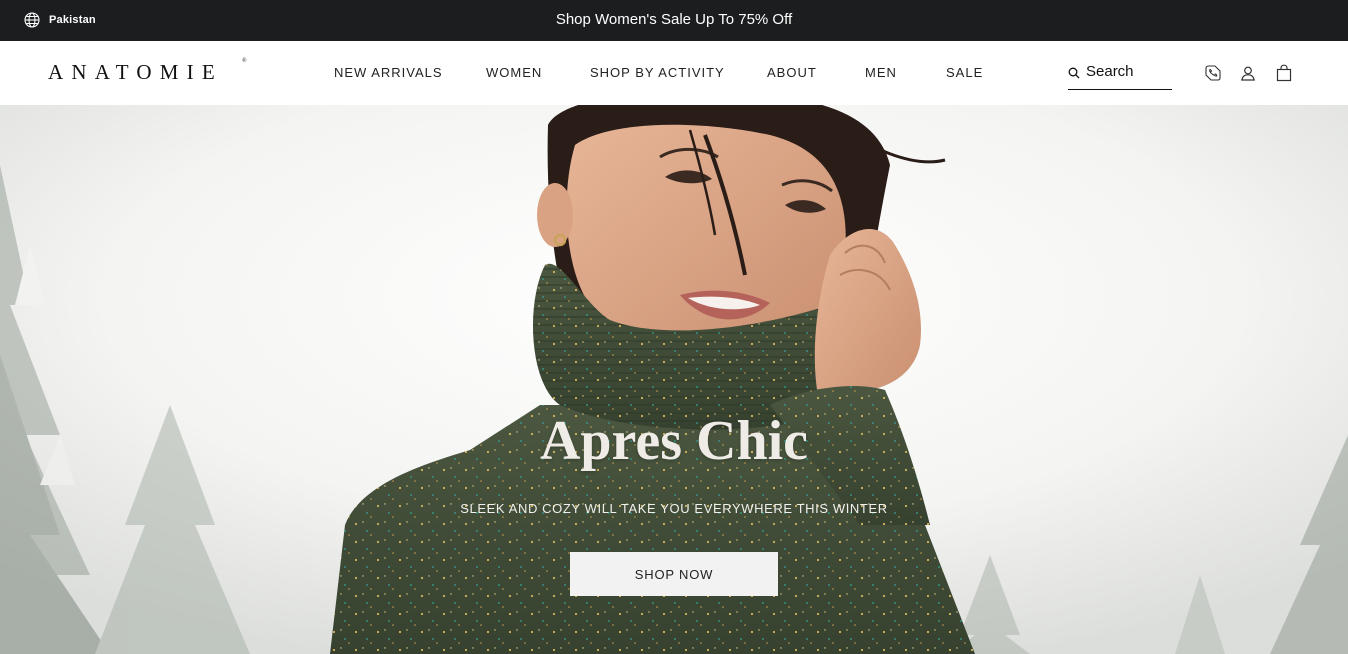  Describe the element at coordinates (135, 72) in the screenshot. I see `logo-text: ANATOMIE` at that location.